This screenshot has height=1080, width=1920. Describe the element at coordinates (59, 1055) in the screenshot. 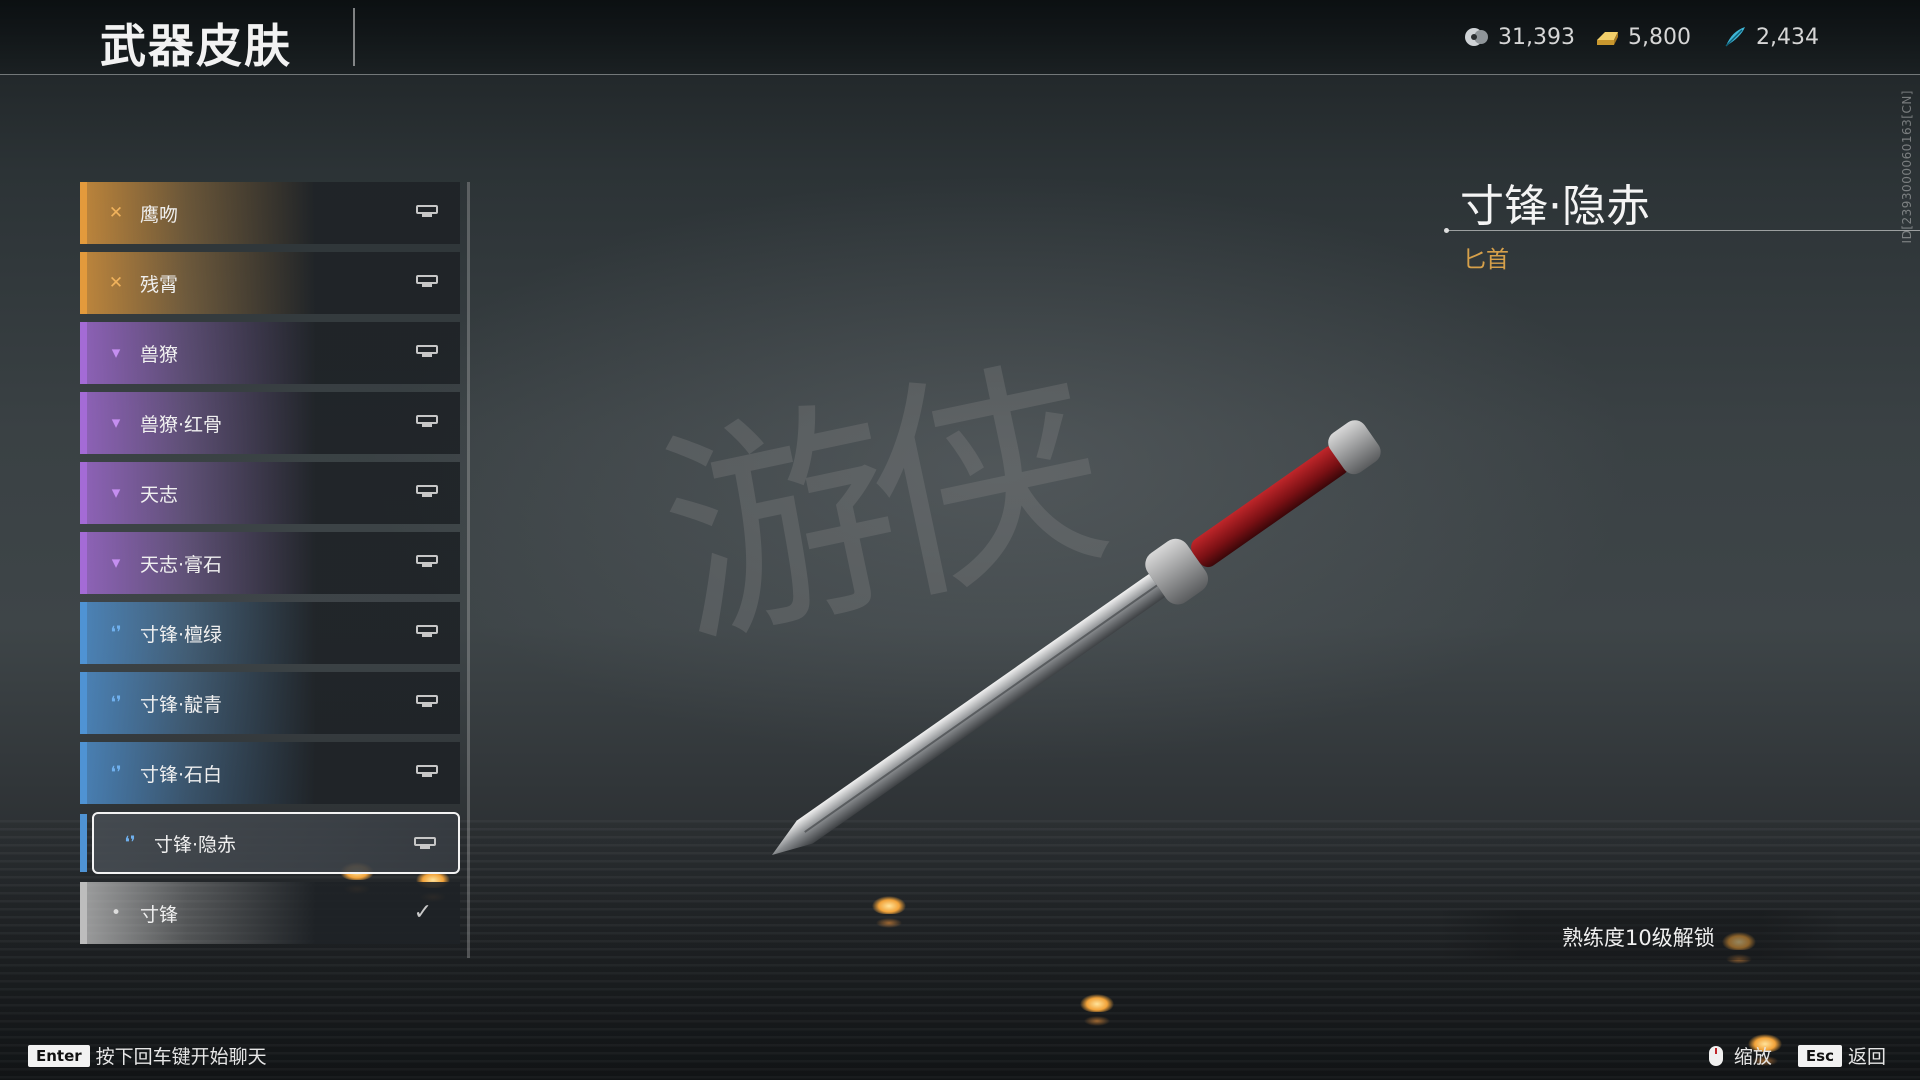

I see `enter-key: Enter` at that location.